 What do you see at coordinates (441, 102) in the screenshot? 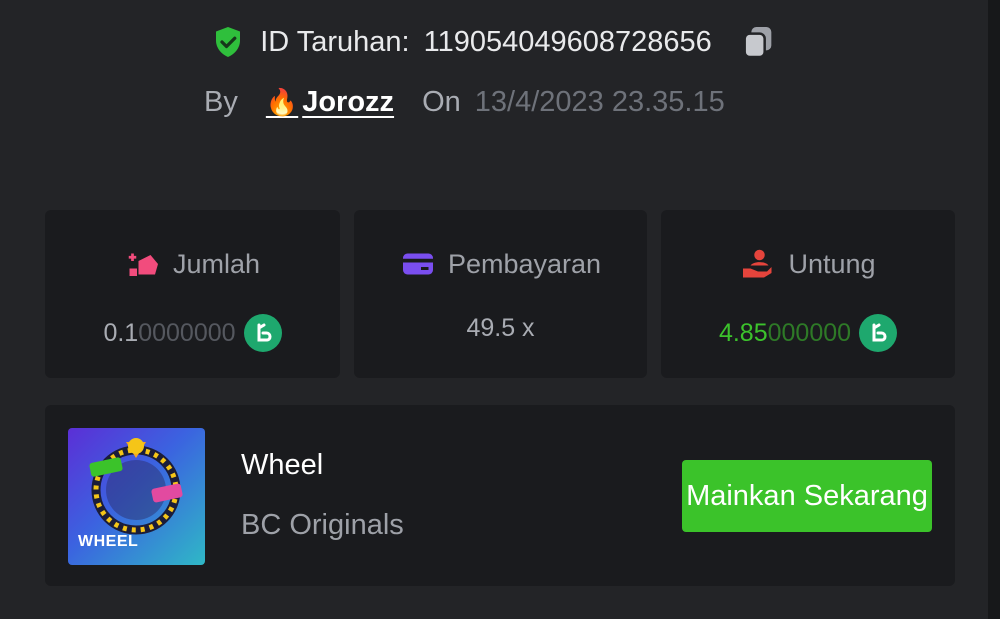
I see `on-label: On` at bounding box center [441, 102].